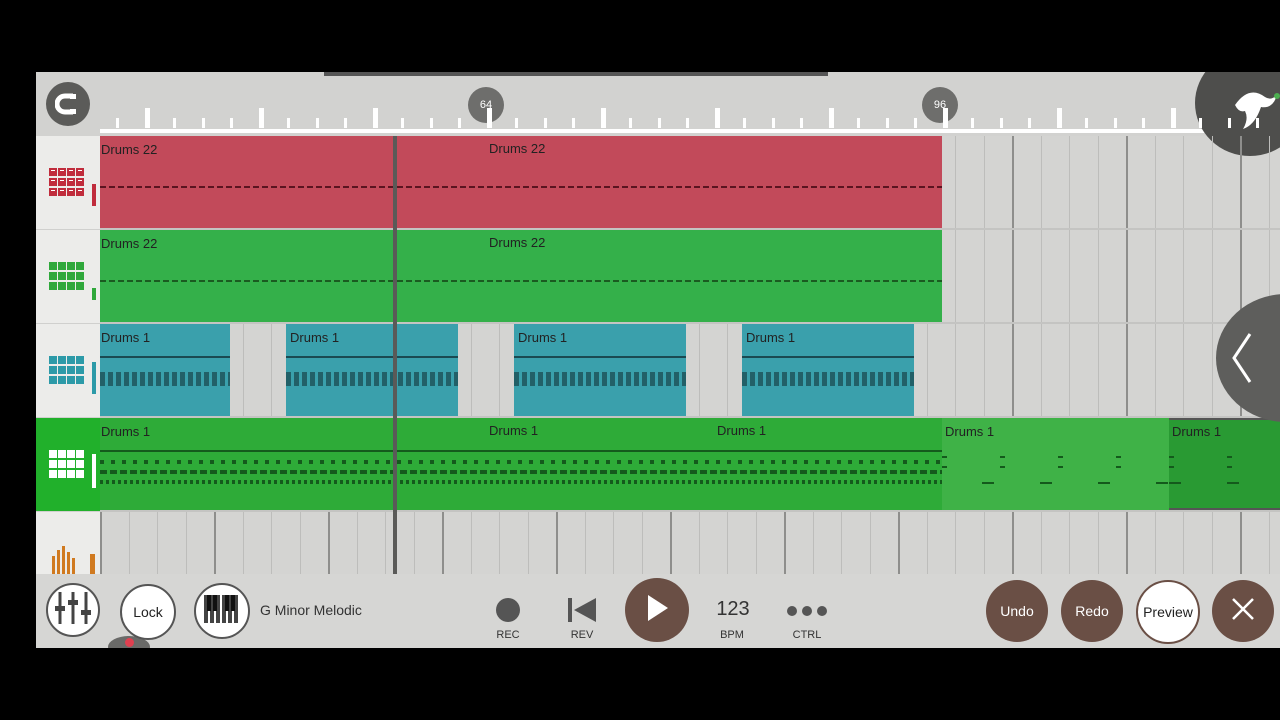  I want to click on clip-track3-2: Drums 1, so click(372, 370).